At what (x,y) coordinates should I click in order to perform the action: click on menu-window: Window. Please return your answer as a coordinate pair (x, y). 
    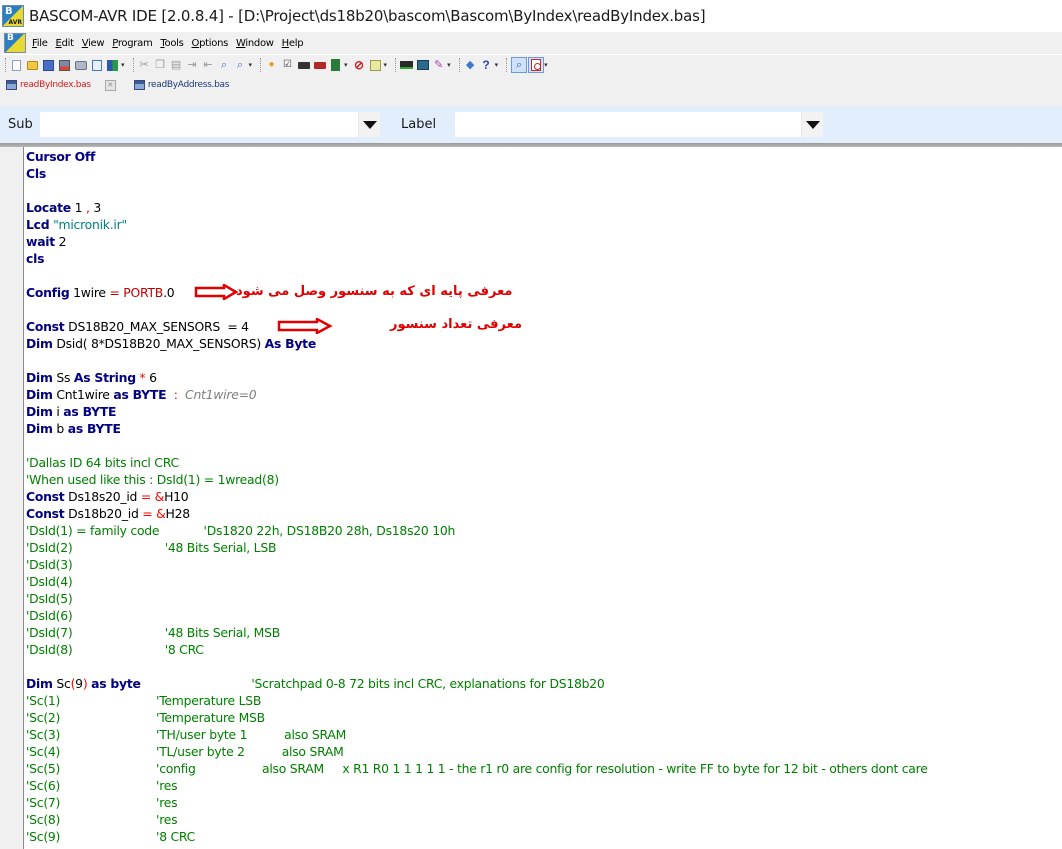
    Looking at the image, I should click on (255, 43).